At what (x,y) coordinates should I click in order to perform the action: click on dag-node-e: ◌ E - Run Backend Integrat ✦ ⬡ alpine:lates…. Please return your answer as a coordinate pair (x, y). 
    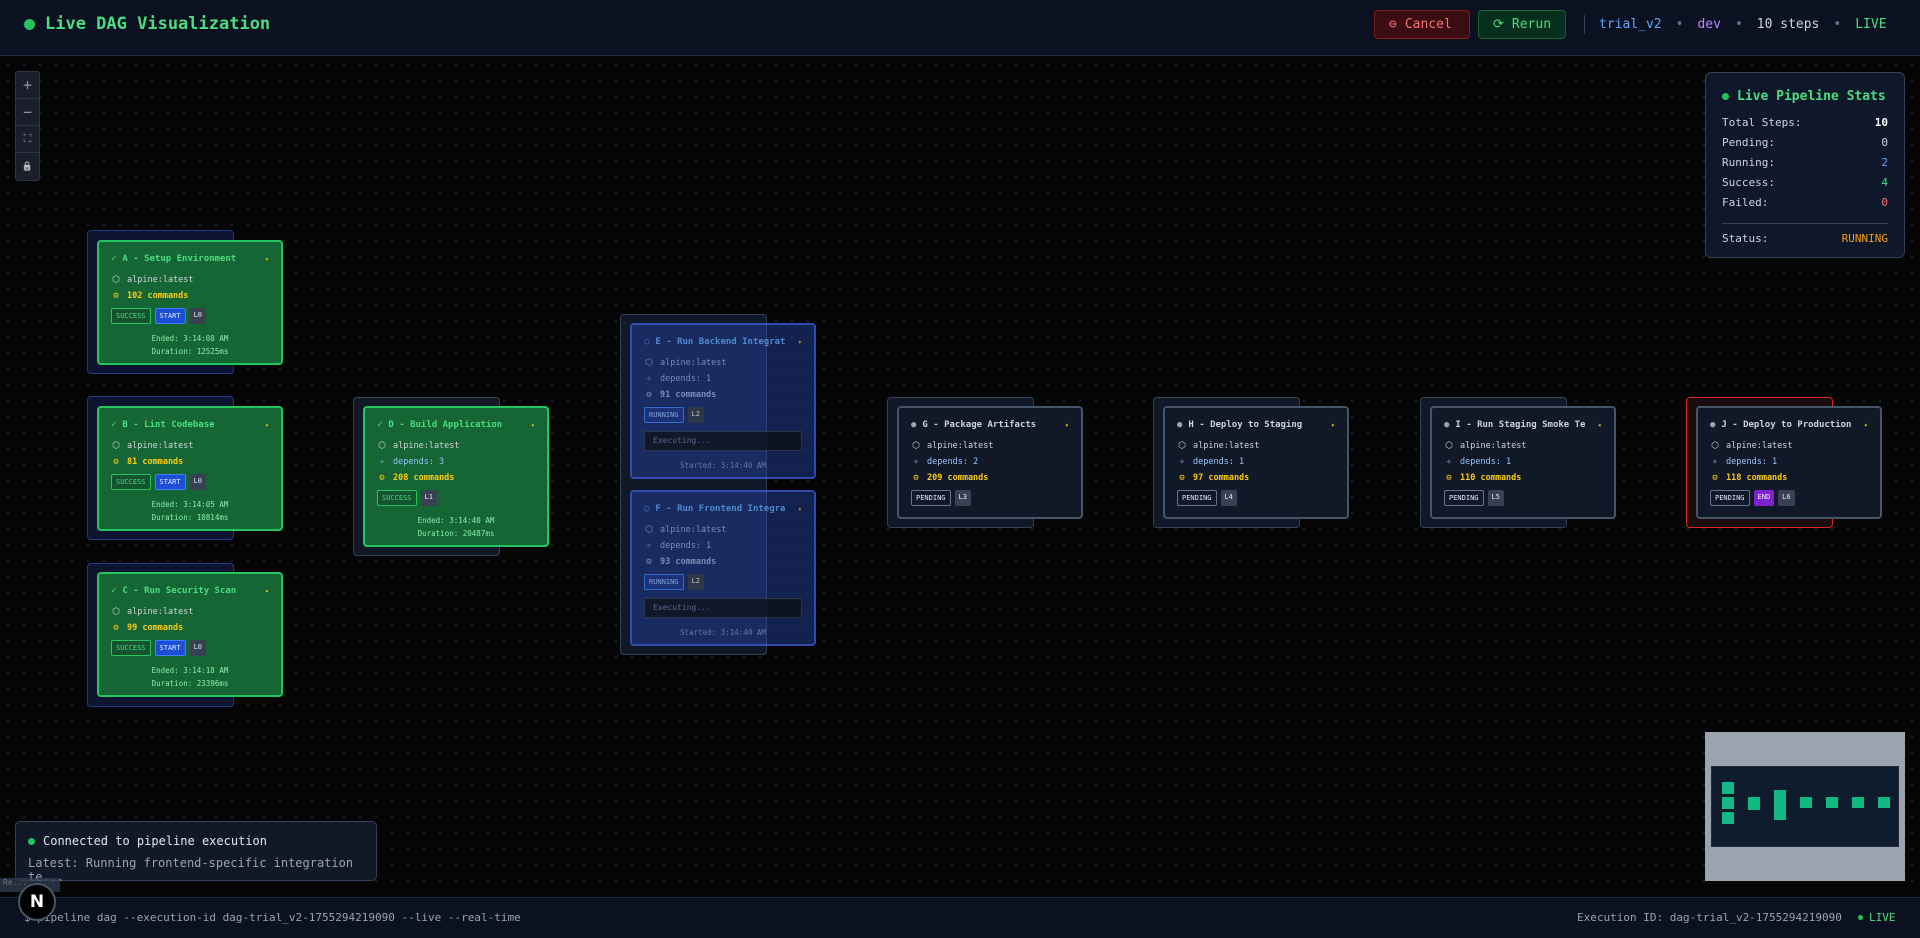
    Looking at the image, I should click on (723, 401).